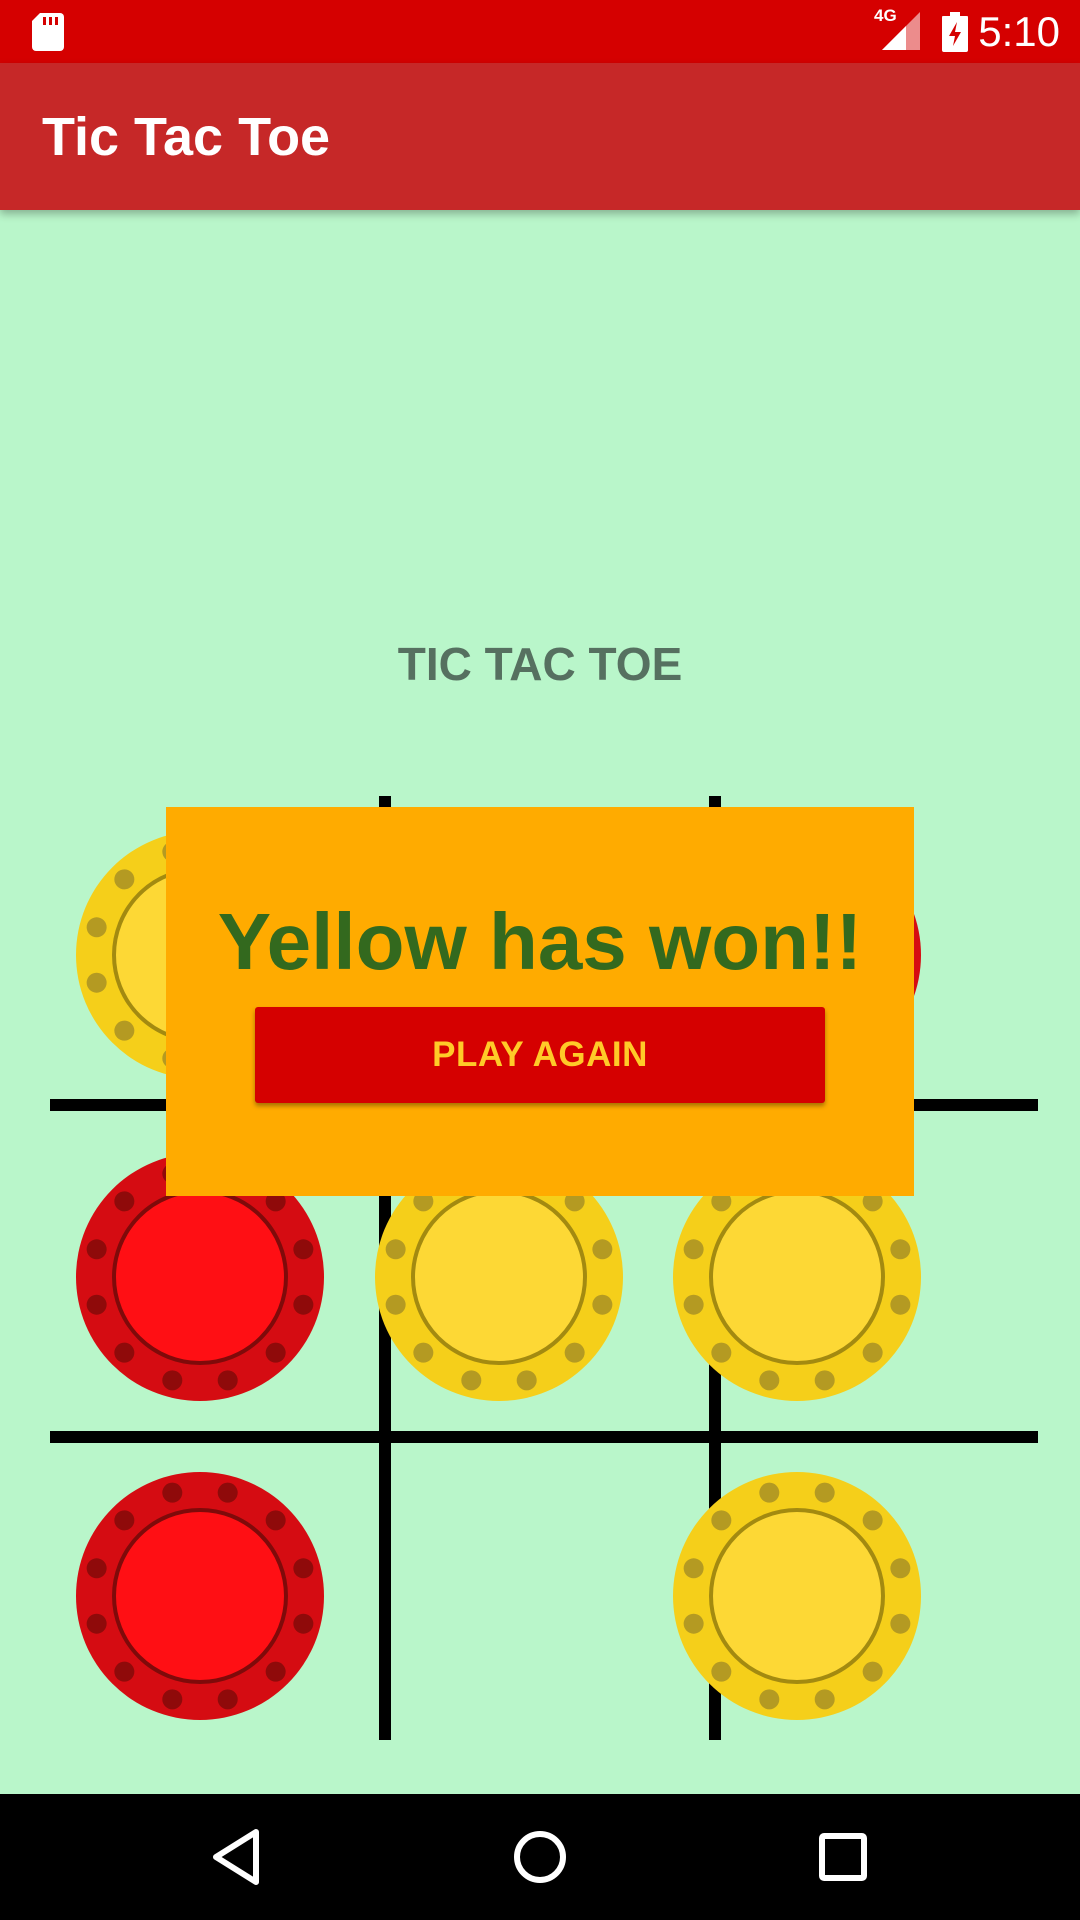 The width and height of the screenshot is (1080, 1920). I want to click on win-message: Yellow has won!!, so click(540, 941).